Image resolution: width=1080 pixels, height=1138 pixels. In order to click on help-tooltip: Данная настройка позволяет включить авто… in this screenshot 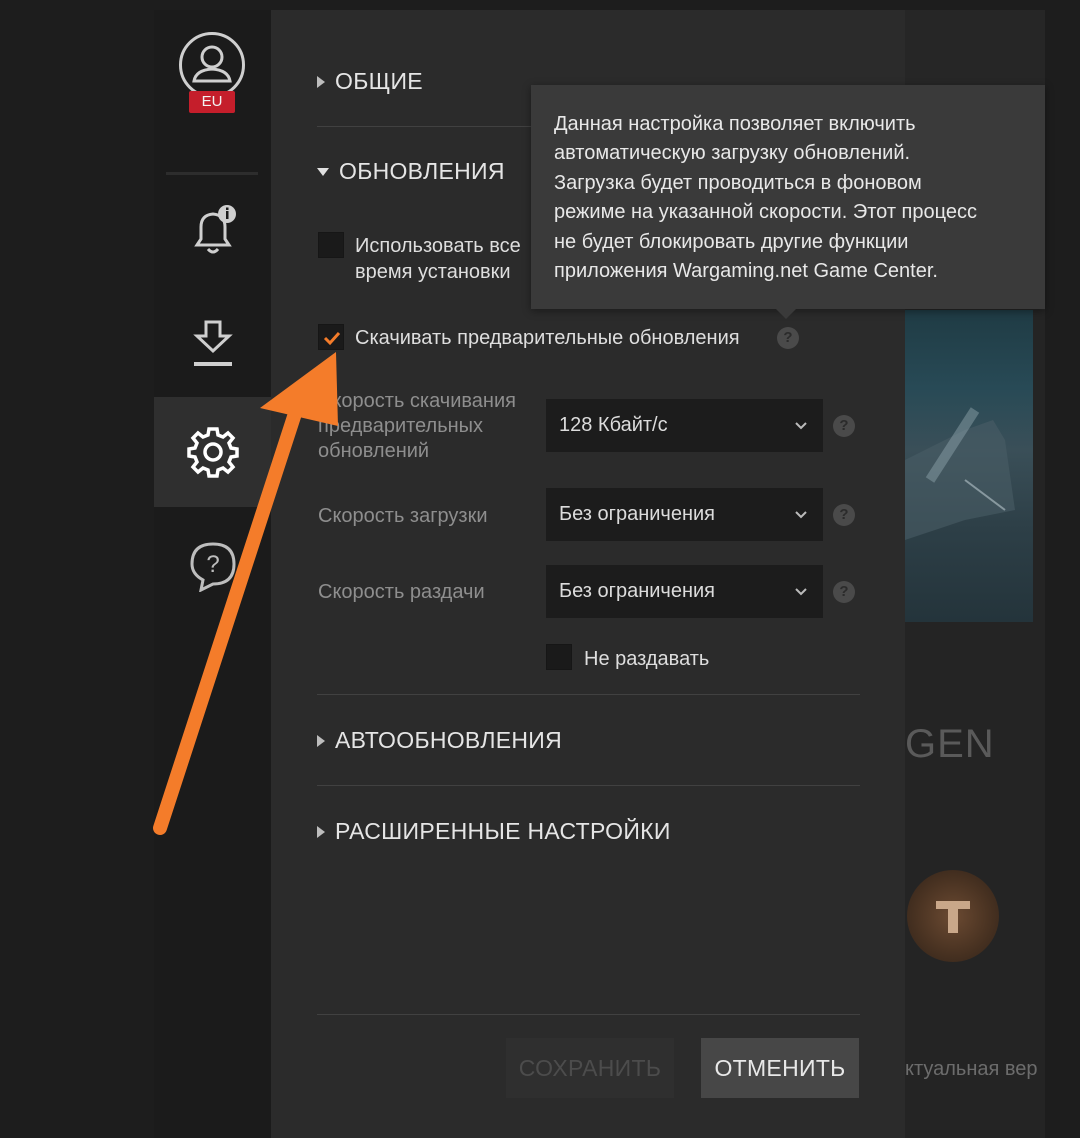, I will do `click(788, 197)`.